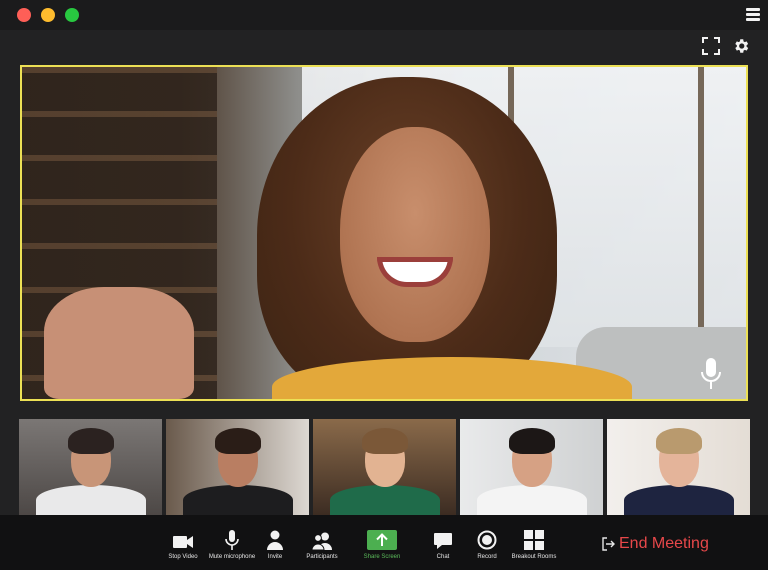  What do you see at coordinates (753, 14) in the screenshot?
I see `hamburger-icon` at bounding box center [753, 14].